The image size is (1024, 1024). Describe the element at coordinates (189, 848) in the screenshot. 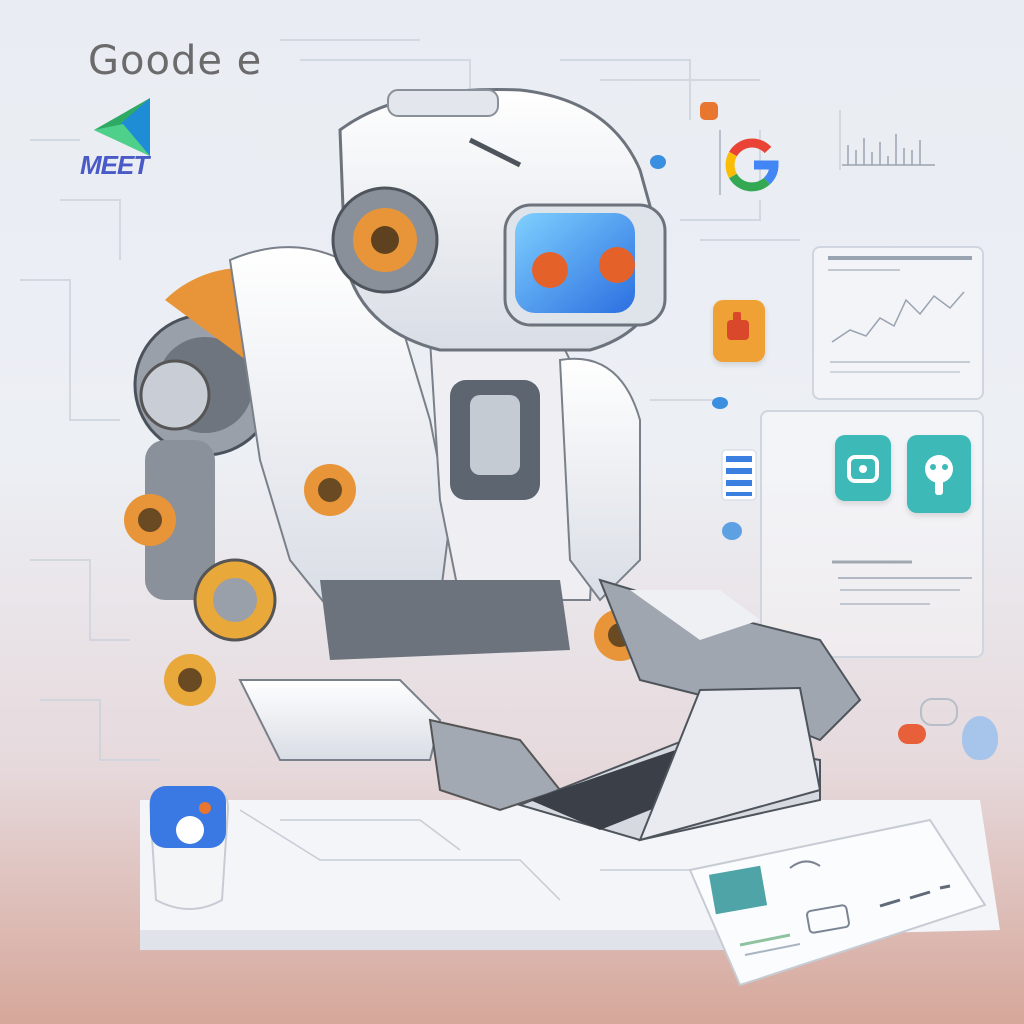

I see `smart-speaker-icon` at that location.